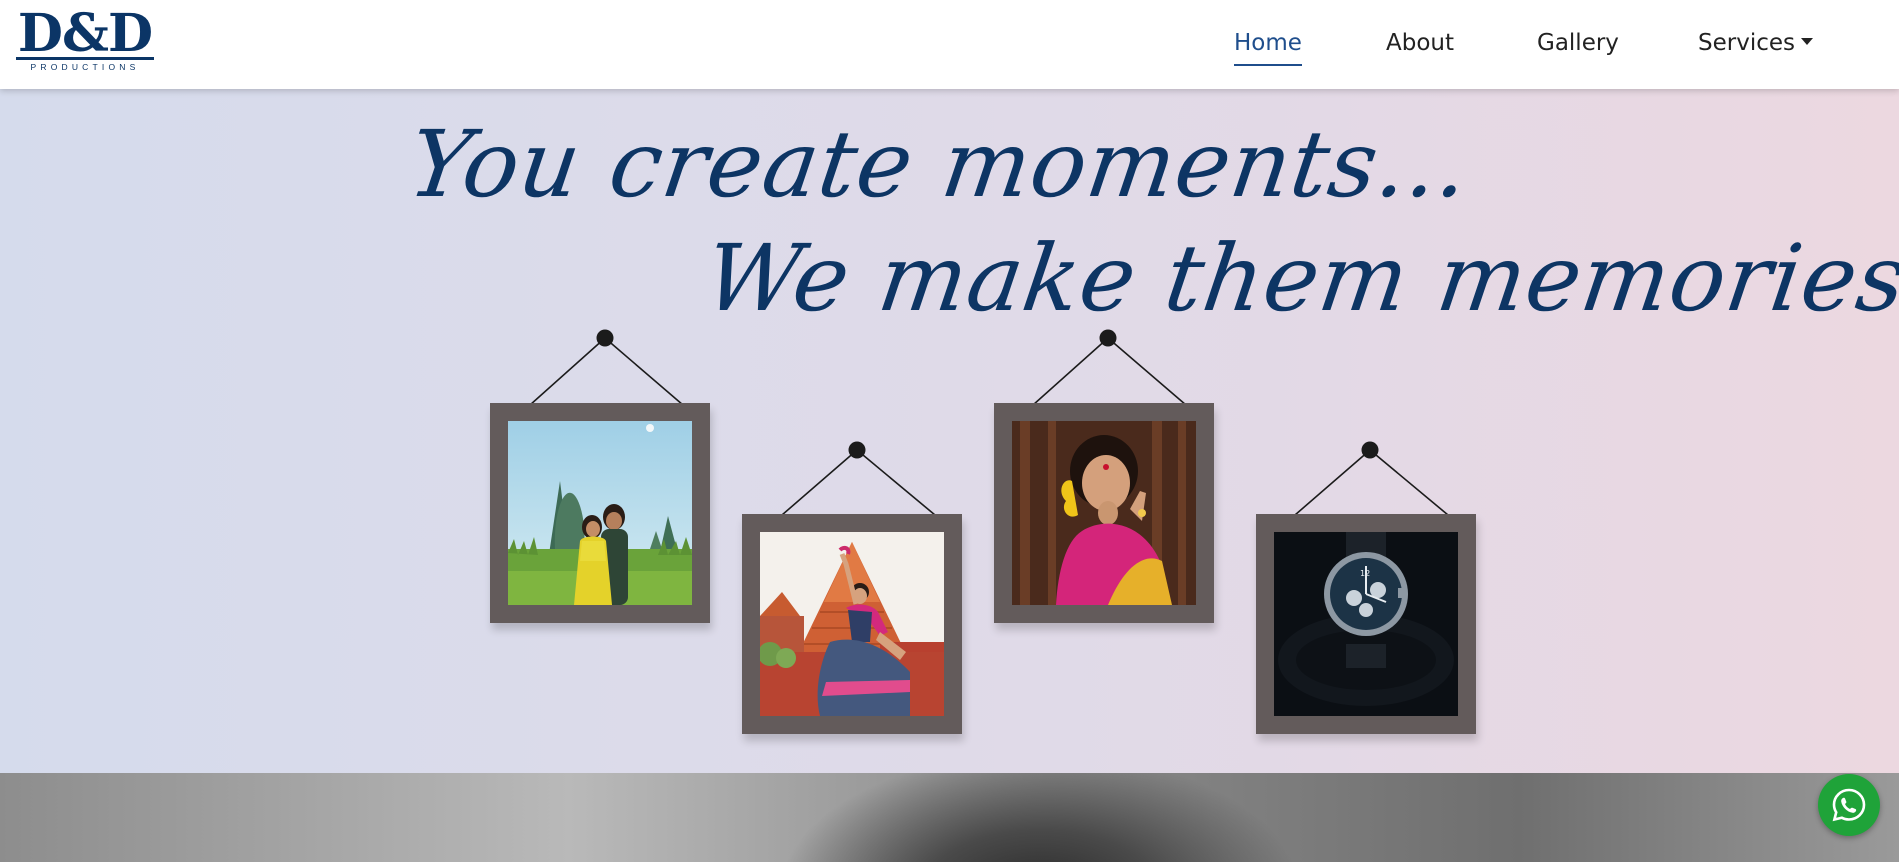  I want to click on svg-text: 12, so click(1365, 573).